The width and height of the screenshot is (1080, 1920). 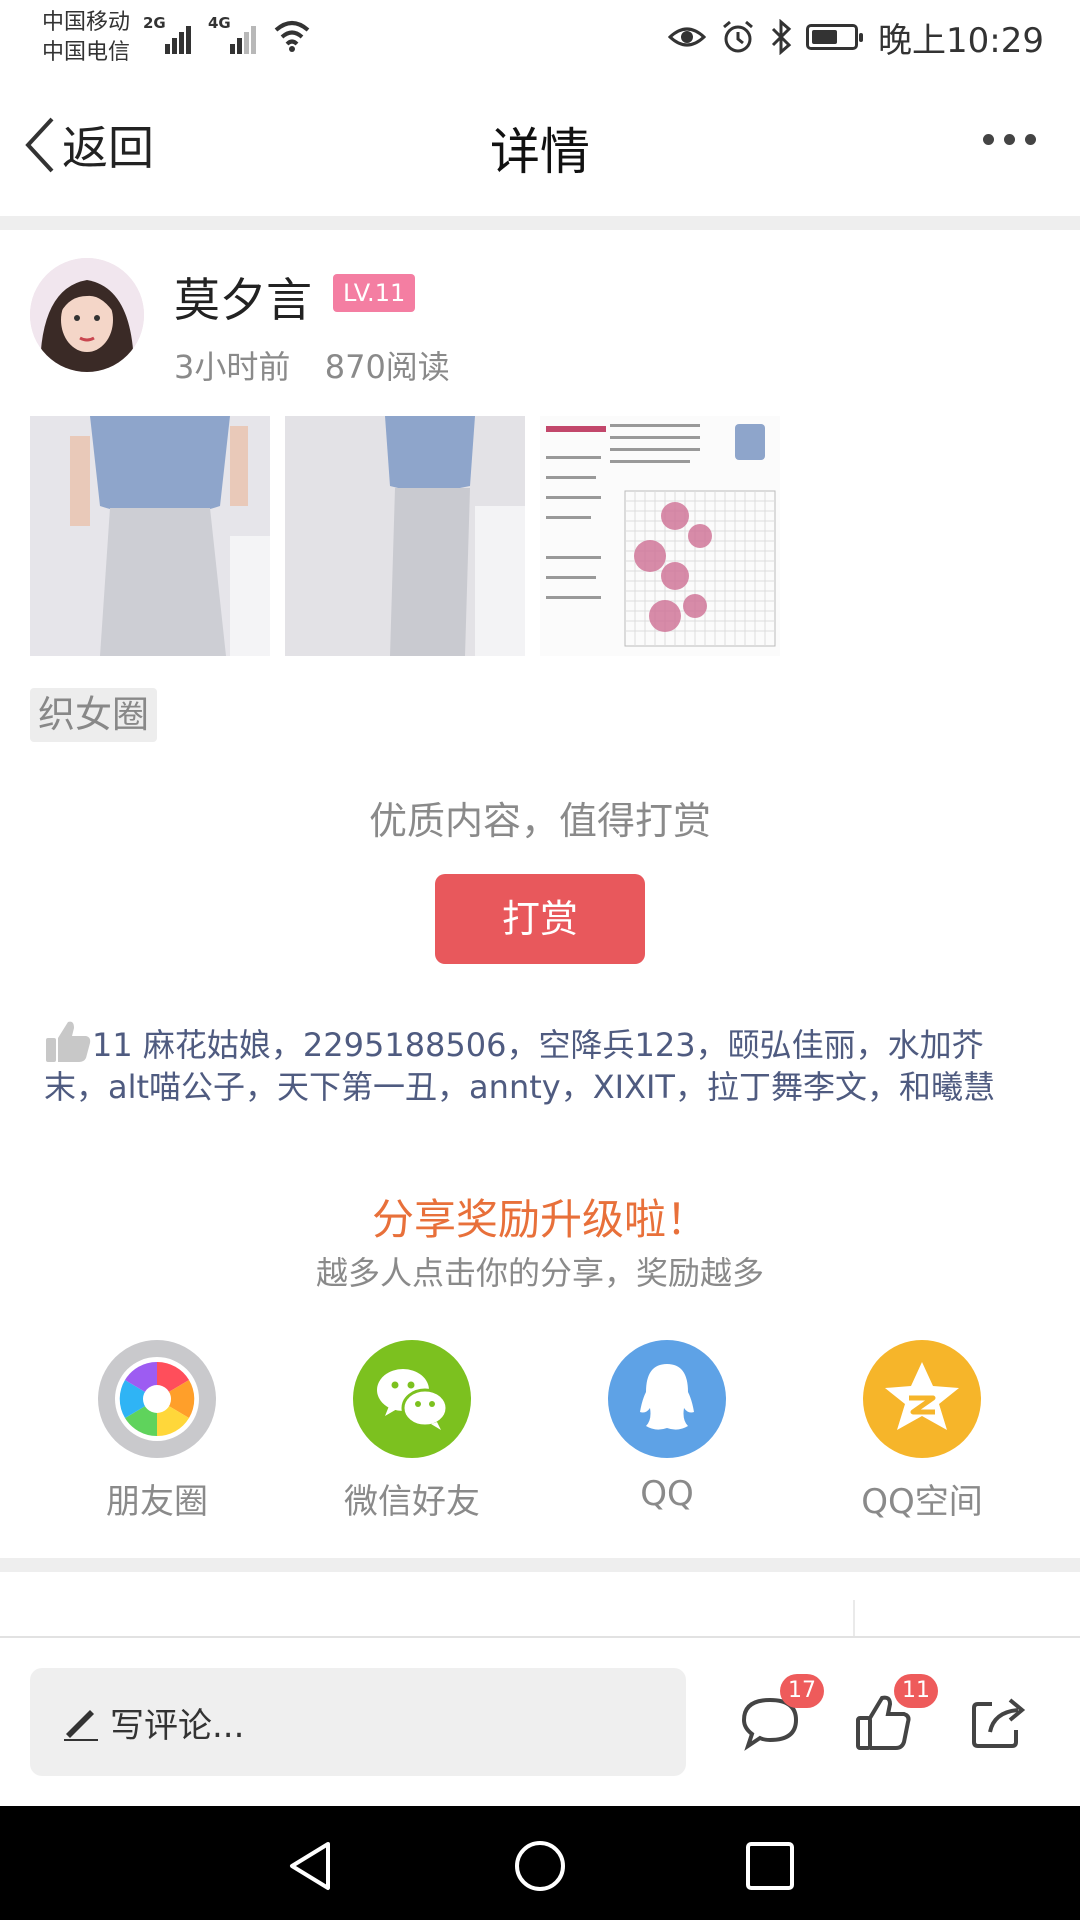 What do you see at coordinates (895, 1714) in the screenshot?
I see `like-button: 11` at bounding box center [895, 1714].